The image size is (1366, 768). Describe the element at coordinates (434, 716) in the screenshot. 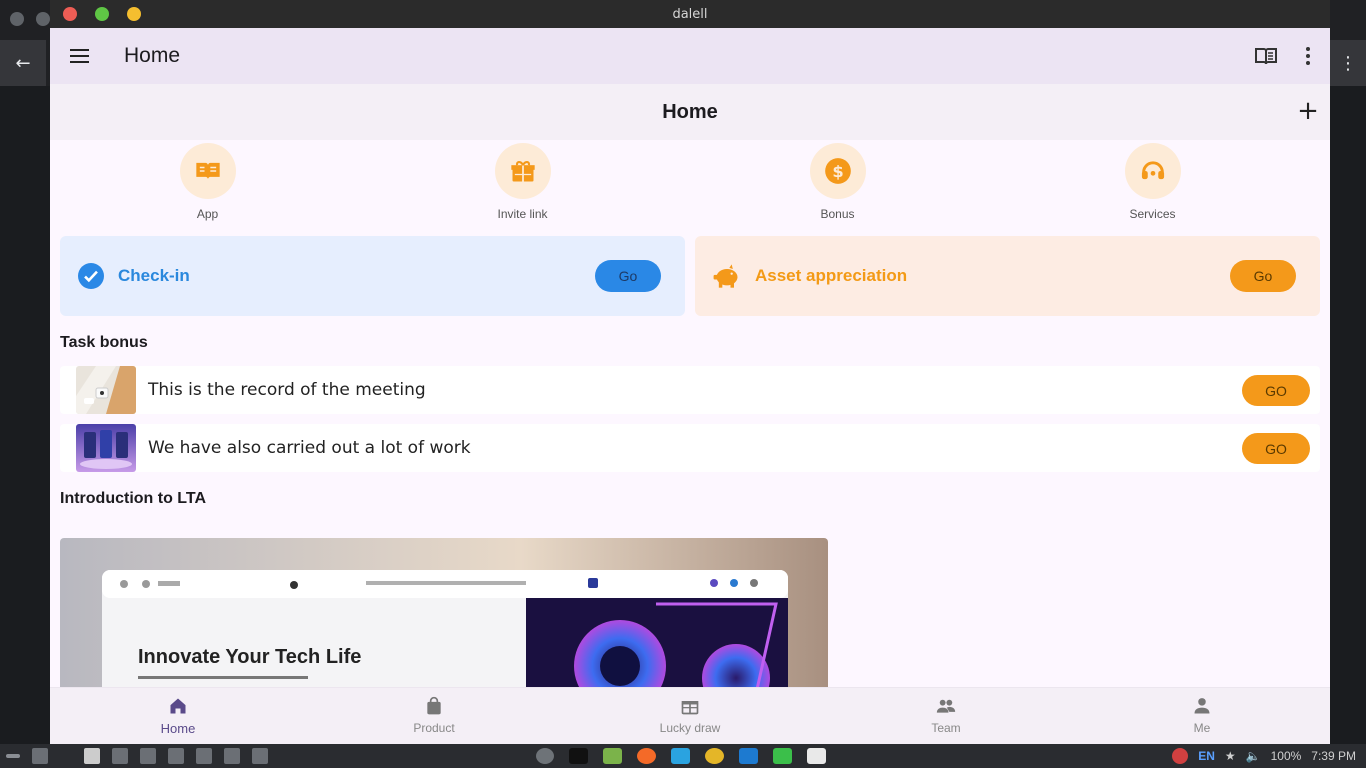

I see `nav-item-product: Product` at that location.